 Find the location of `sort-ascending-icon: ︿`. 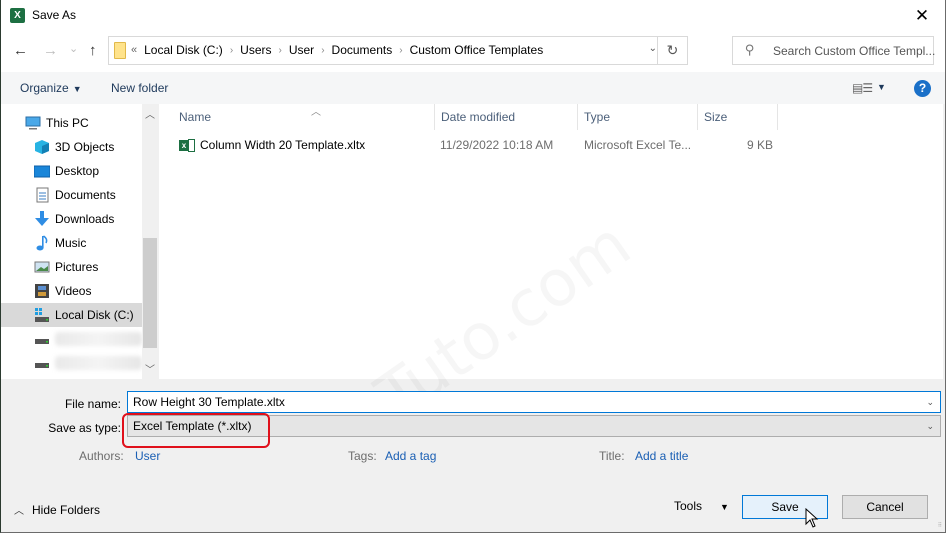

sort-ascending-icon: ︿ is located at coordinates (316, 112).